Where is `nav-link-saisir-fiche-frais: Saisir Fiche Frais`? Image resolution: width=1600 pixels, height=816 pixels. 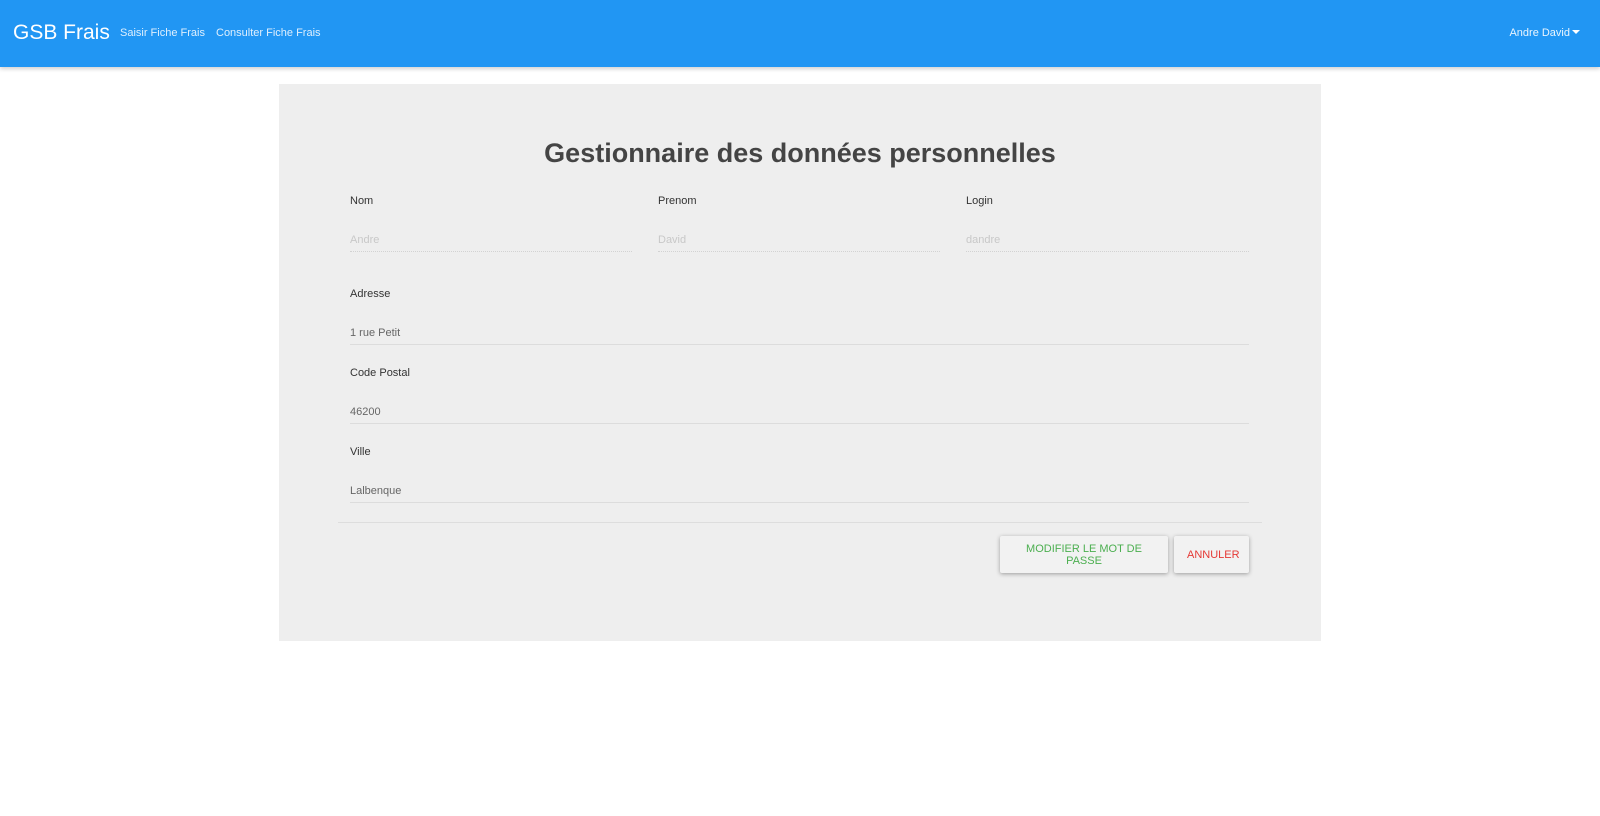 nav-link-saisir-fiche-frais: Saisir Fiche Frais is located at coordinates (162, 33).